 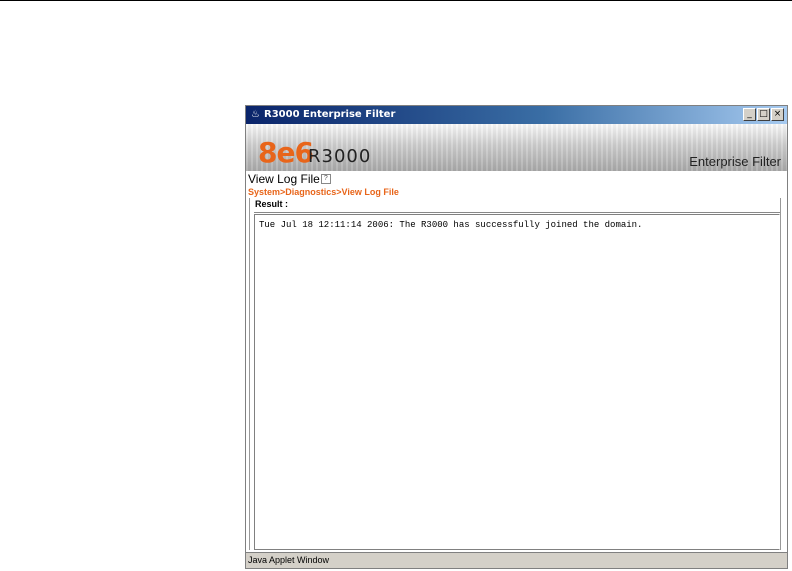 What do you see at coordinates (289, 560) in the screenshot?
I see `status-text: Java Applet Window` at bounding box center [289, 560].